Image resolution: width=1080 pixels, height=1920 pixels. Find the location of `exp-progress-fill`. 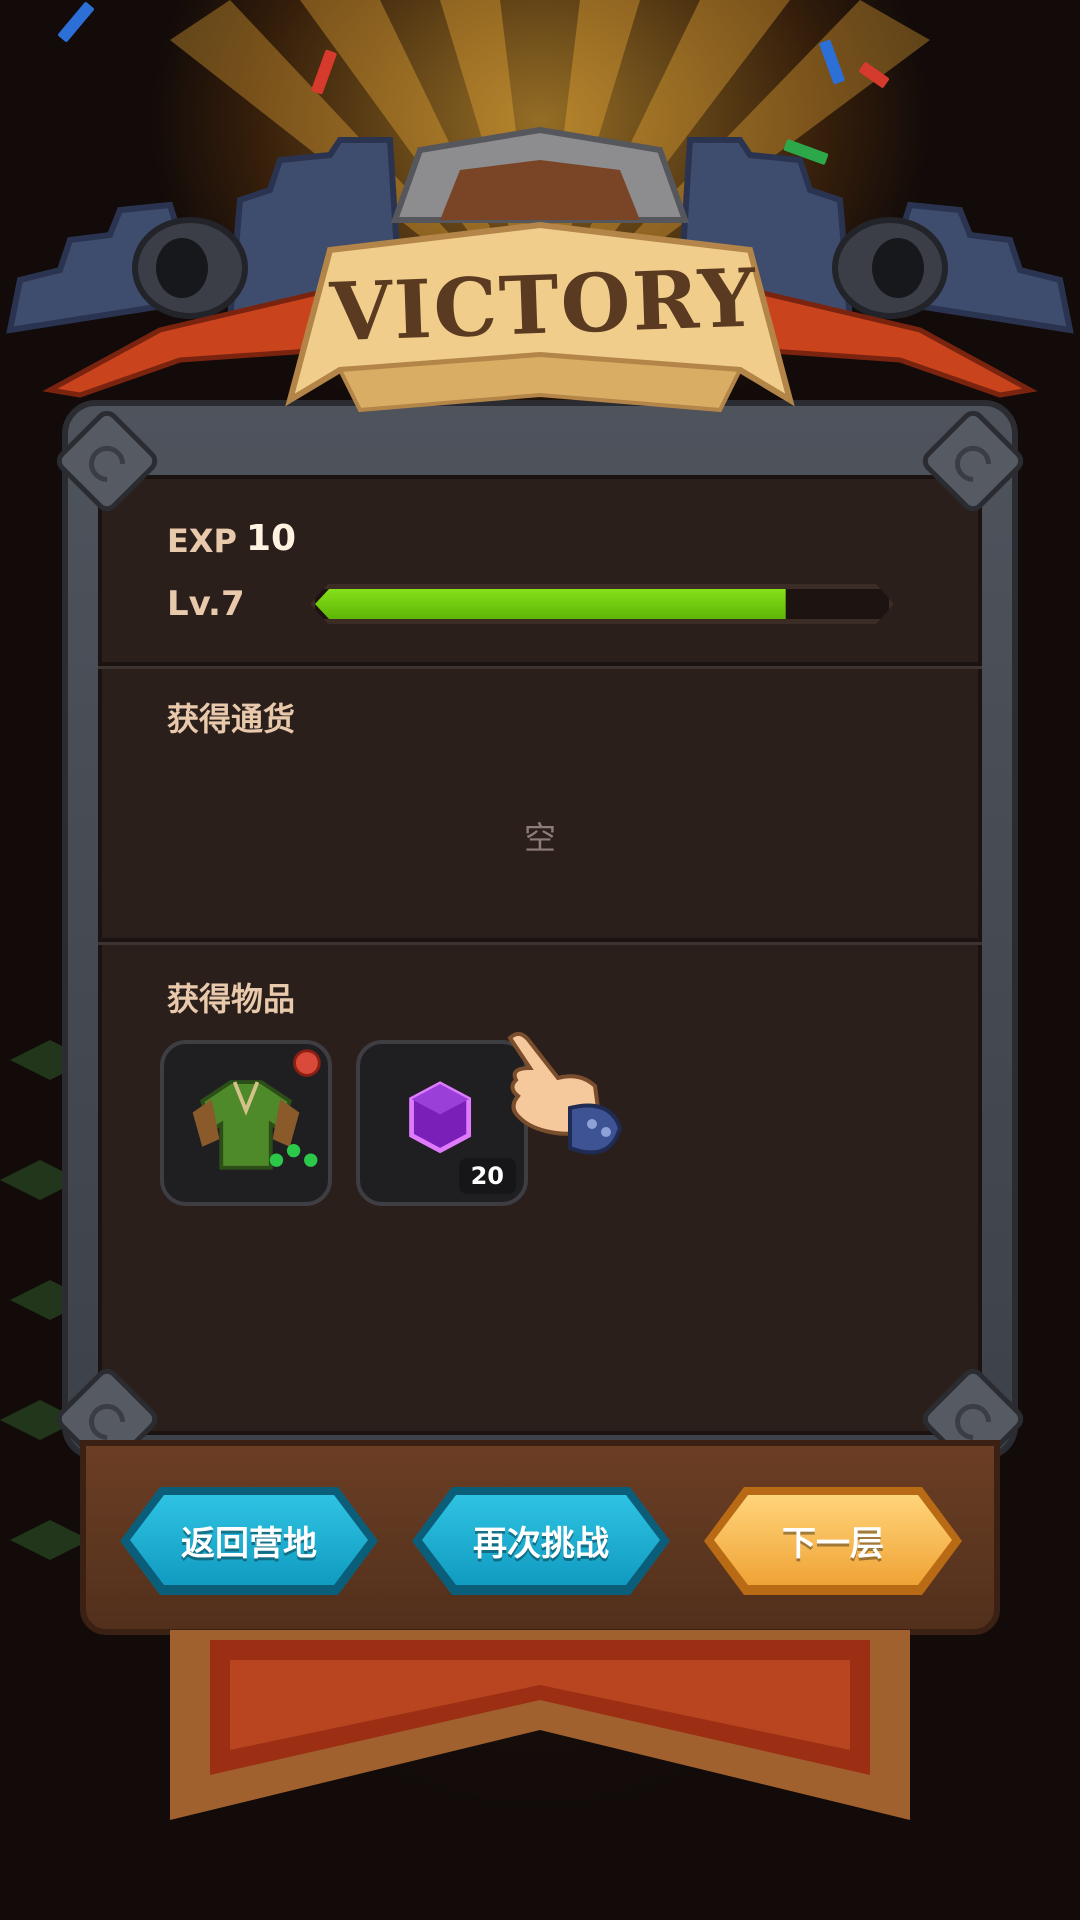

exp-progress-fill is located at coordinates (550, 604).